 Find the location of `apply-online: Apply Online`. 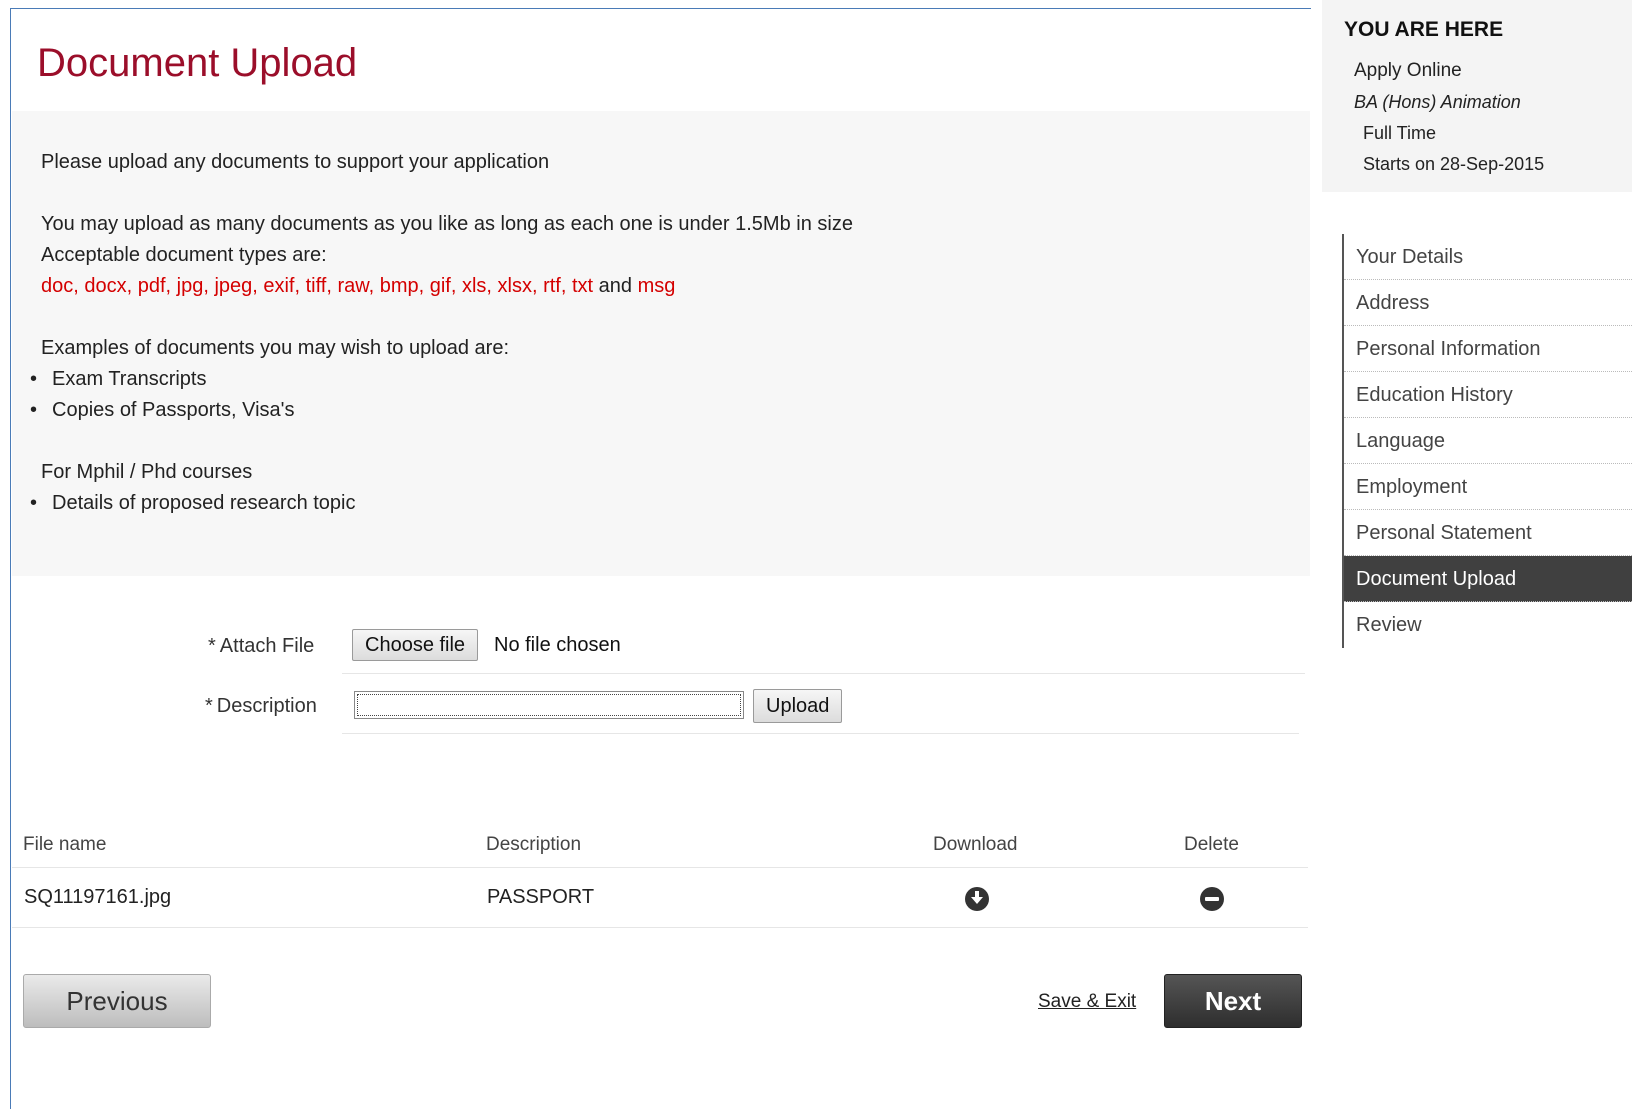

apply-online: Apply Online is located at coordinates (1408, 70).